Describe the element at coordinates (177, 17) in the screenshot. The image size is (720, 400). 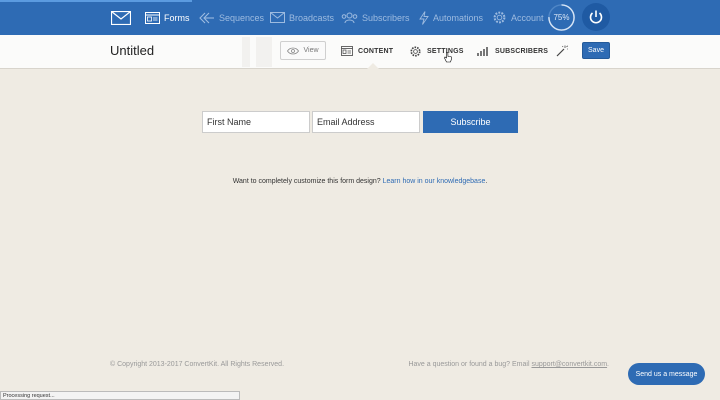
I see `nav-forms-label: Forms` at that location.